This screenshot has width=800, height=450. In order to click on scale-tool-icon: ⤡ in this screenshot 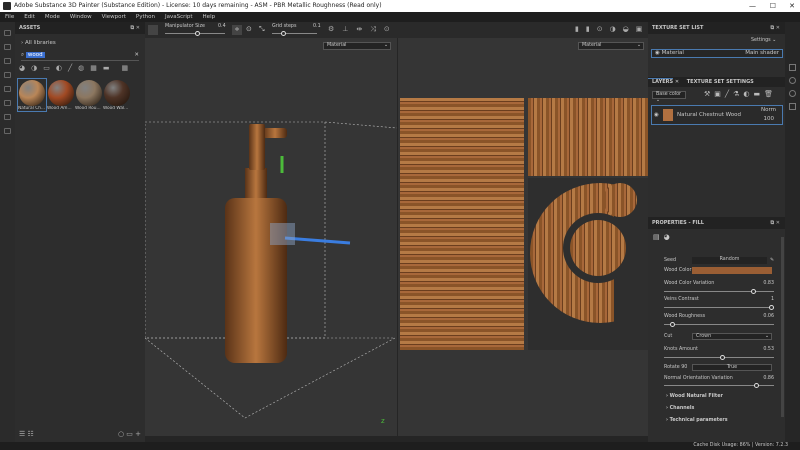, I will do `click(262, 29)`.